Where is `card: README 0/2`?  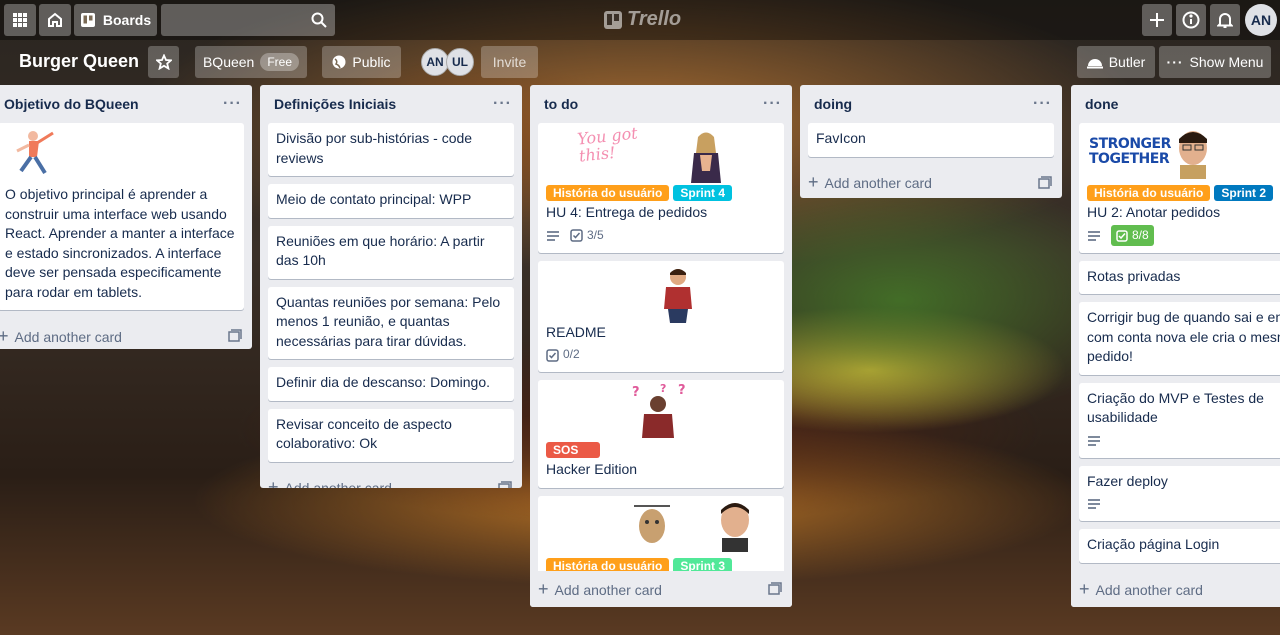
card: README 0/2 is located at coordinates (661, 316).